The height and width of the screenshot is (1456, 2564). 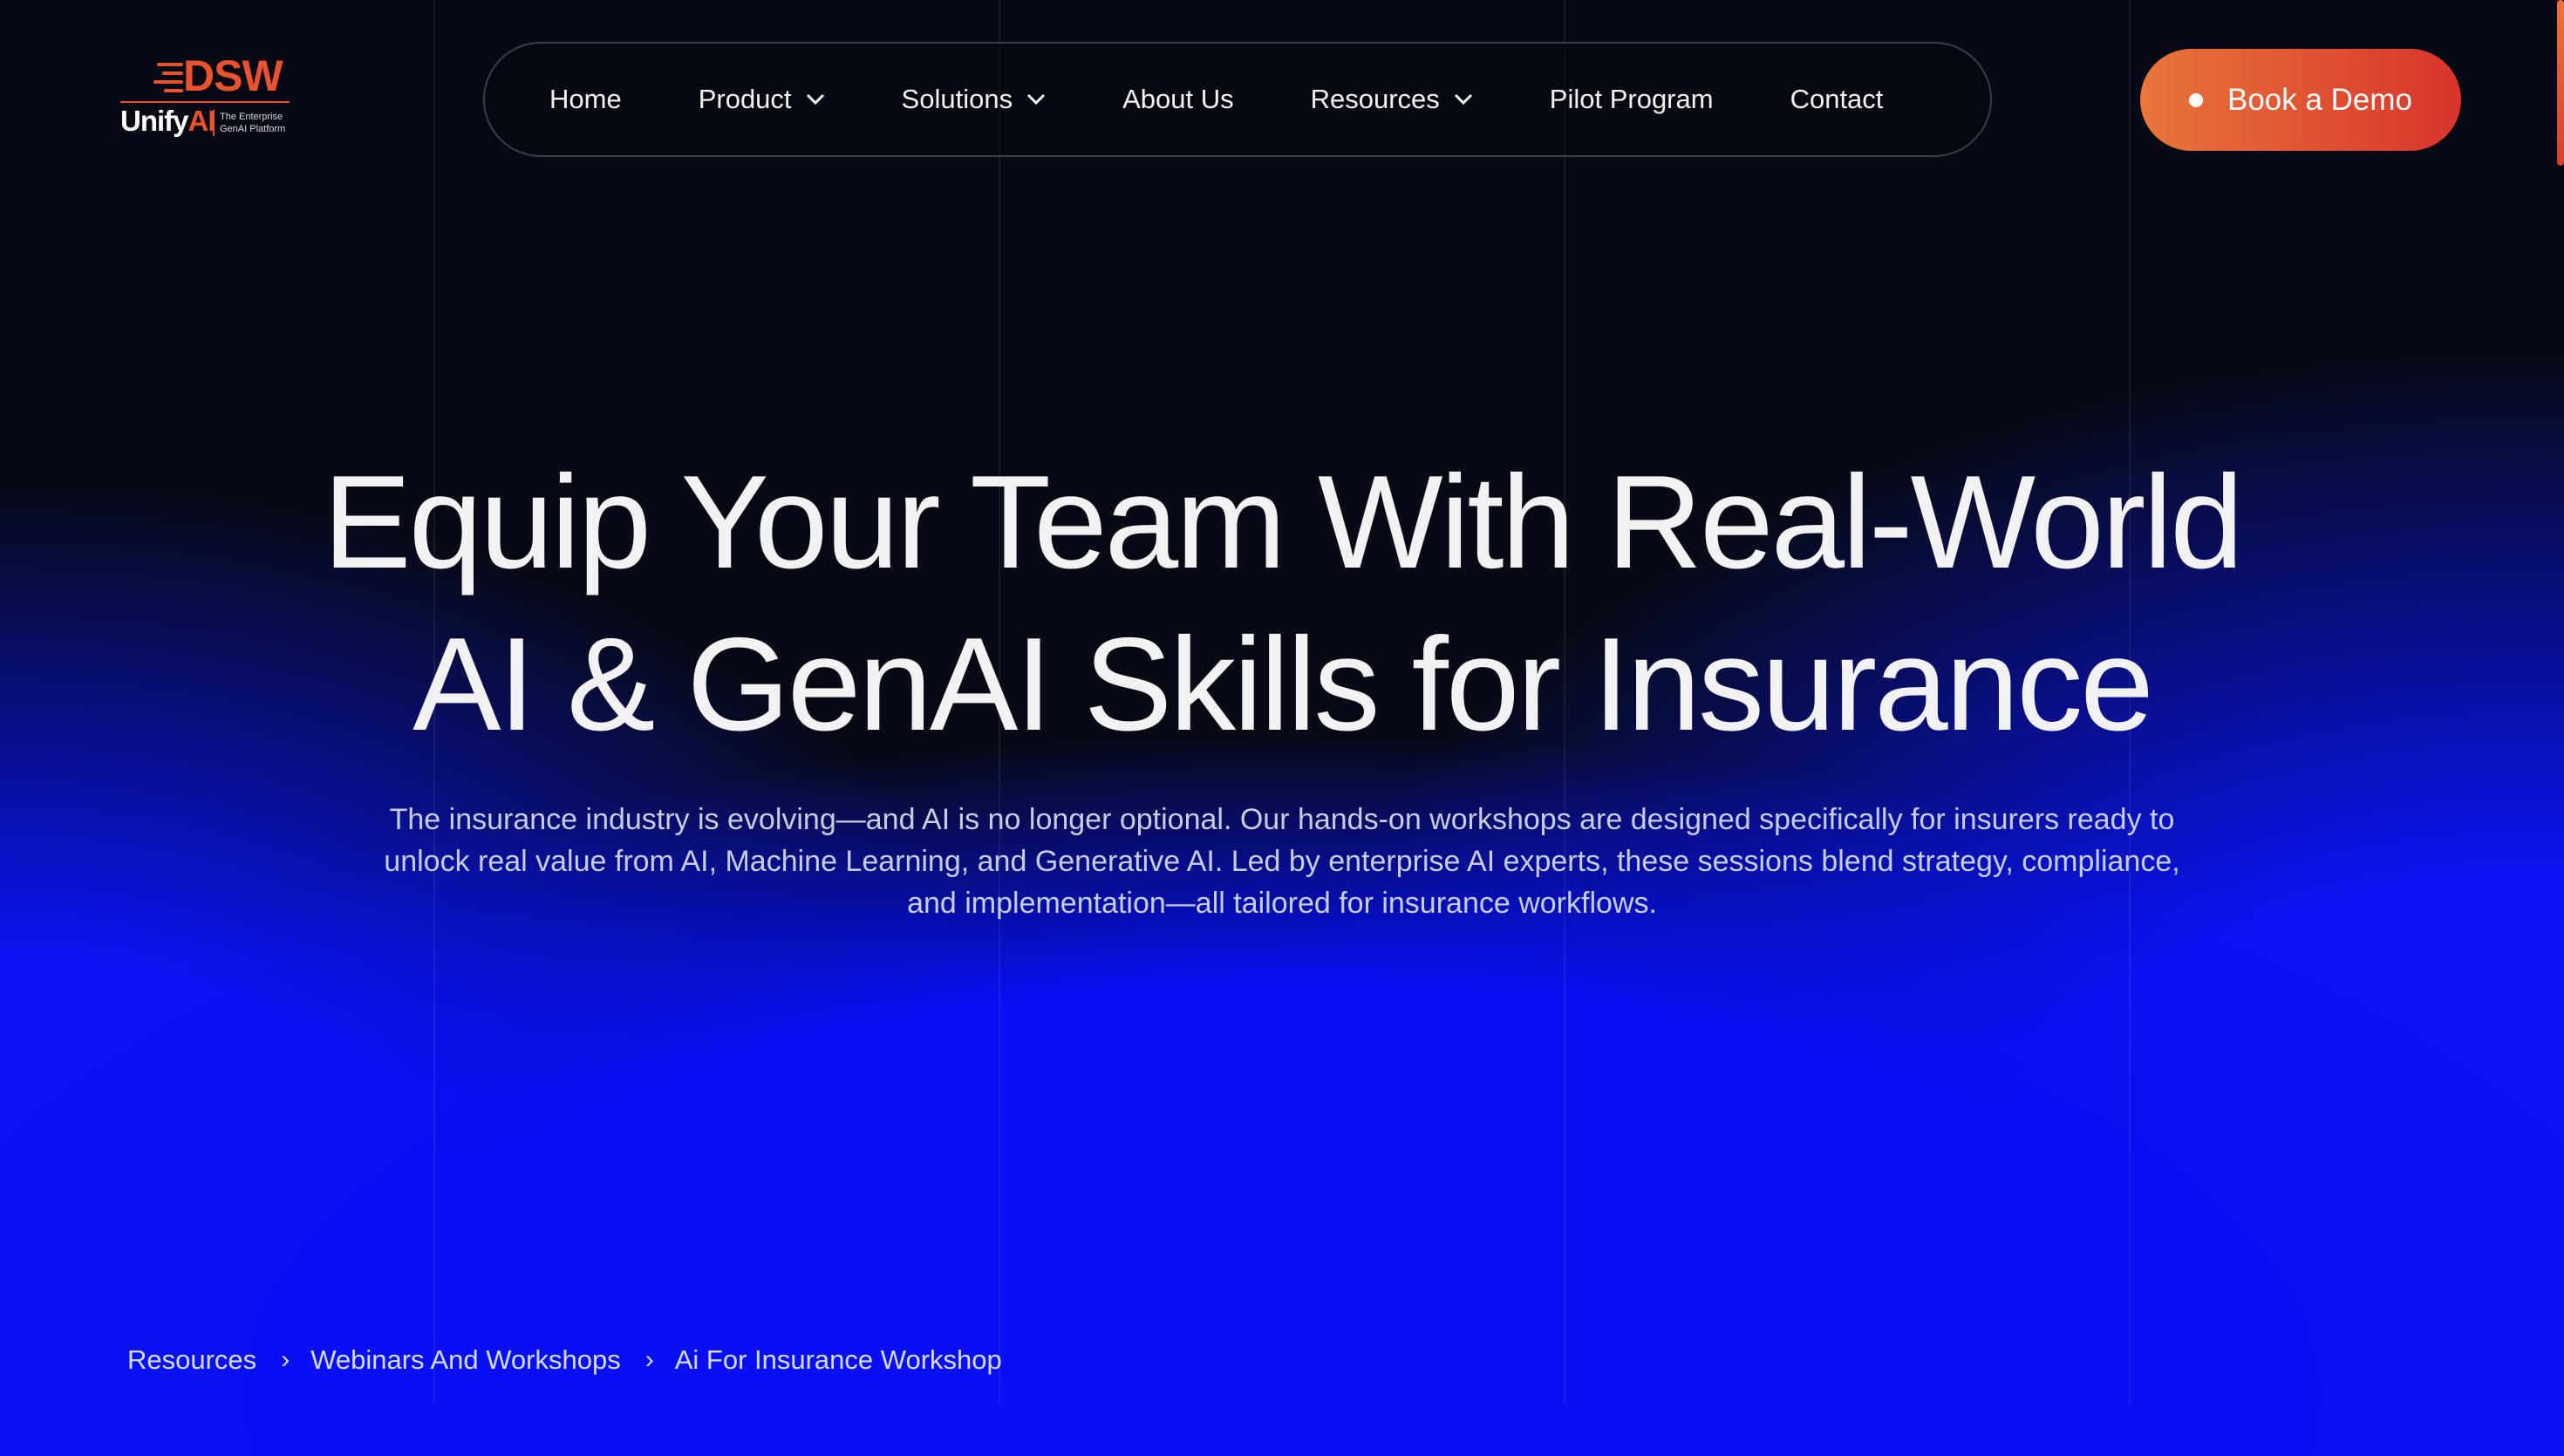 What do you see at coordinates (233, 75) in the screenshot?
I see `logo-mark: DSW` at bounding box center [233, 75].